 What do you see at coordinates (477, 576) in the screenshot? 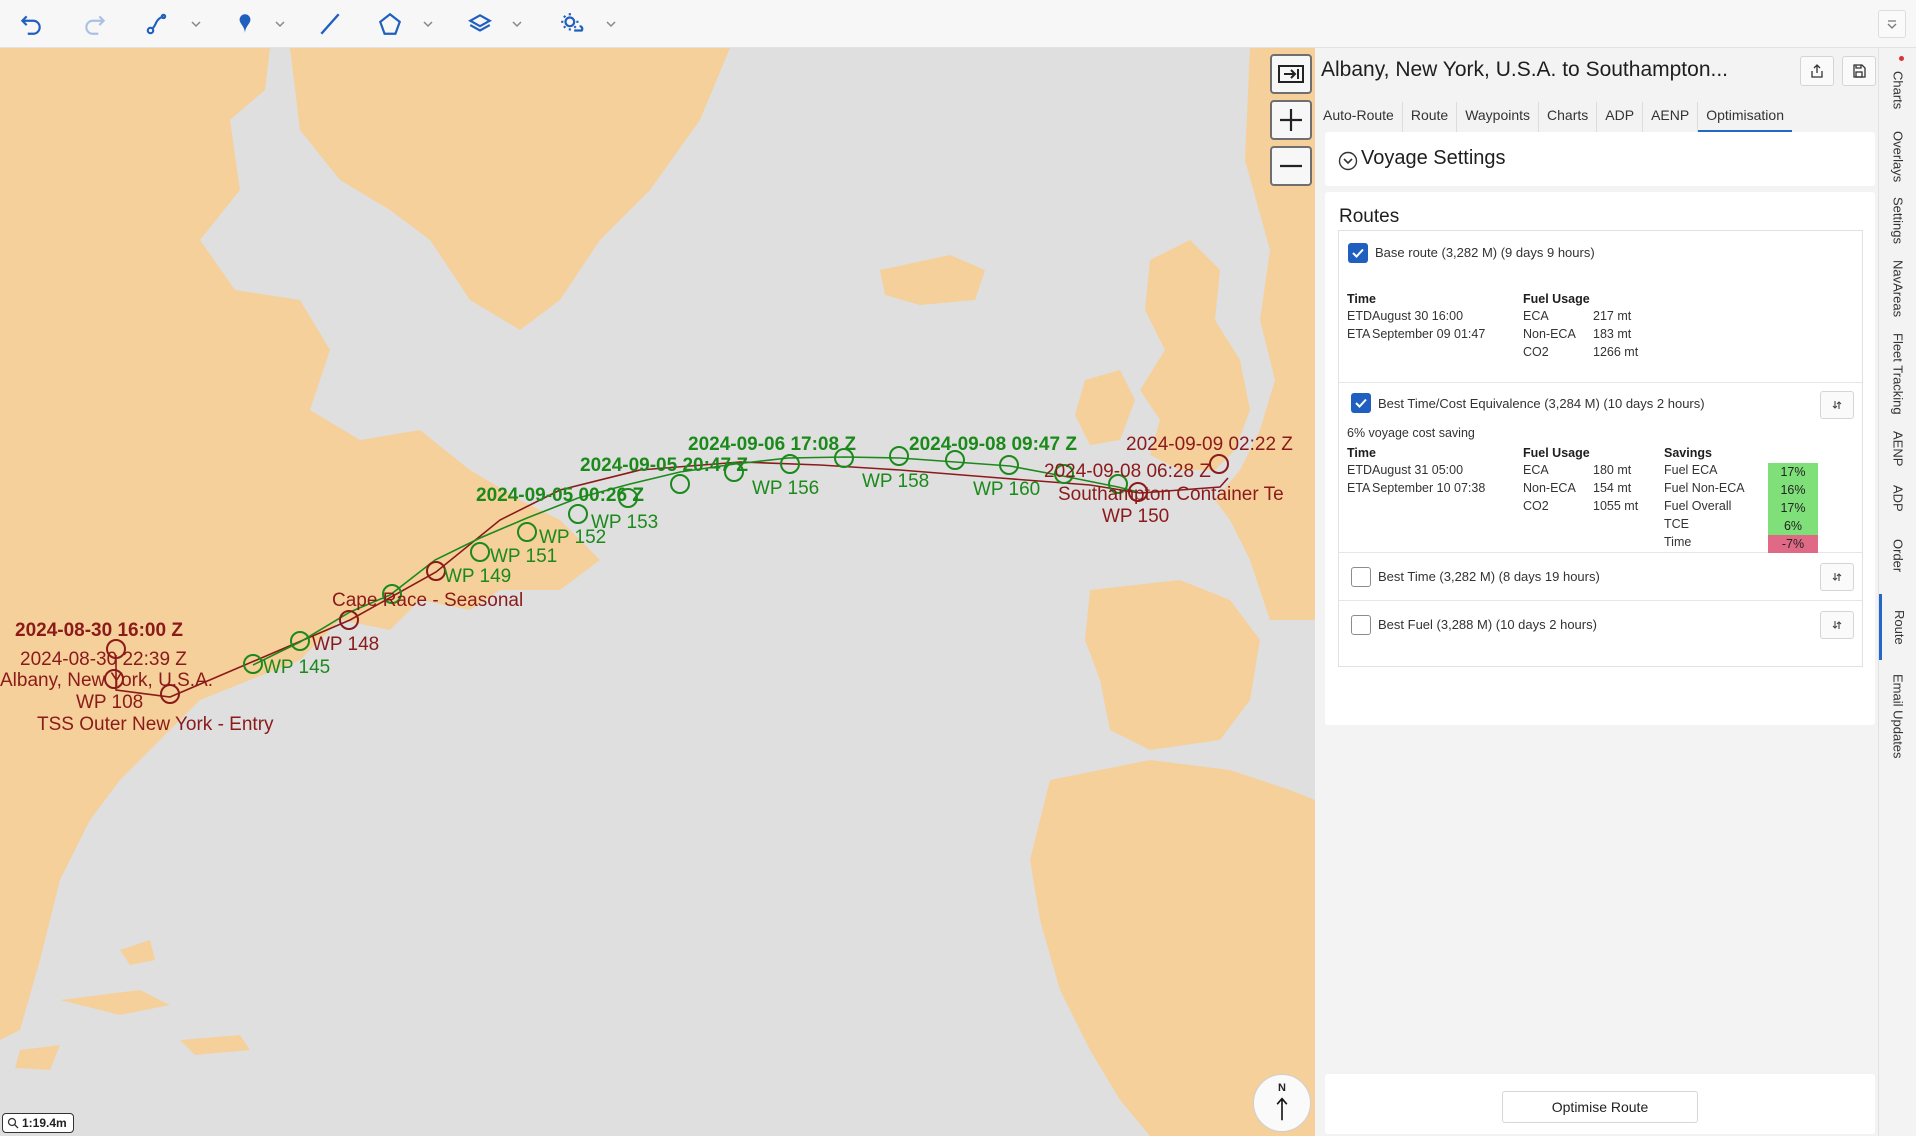
I see `map-label-wp149: WP 149` at bounding box center [477, 576].